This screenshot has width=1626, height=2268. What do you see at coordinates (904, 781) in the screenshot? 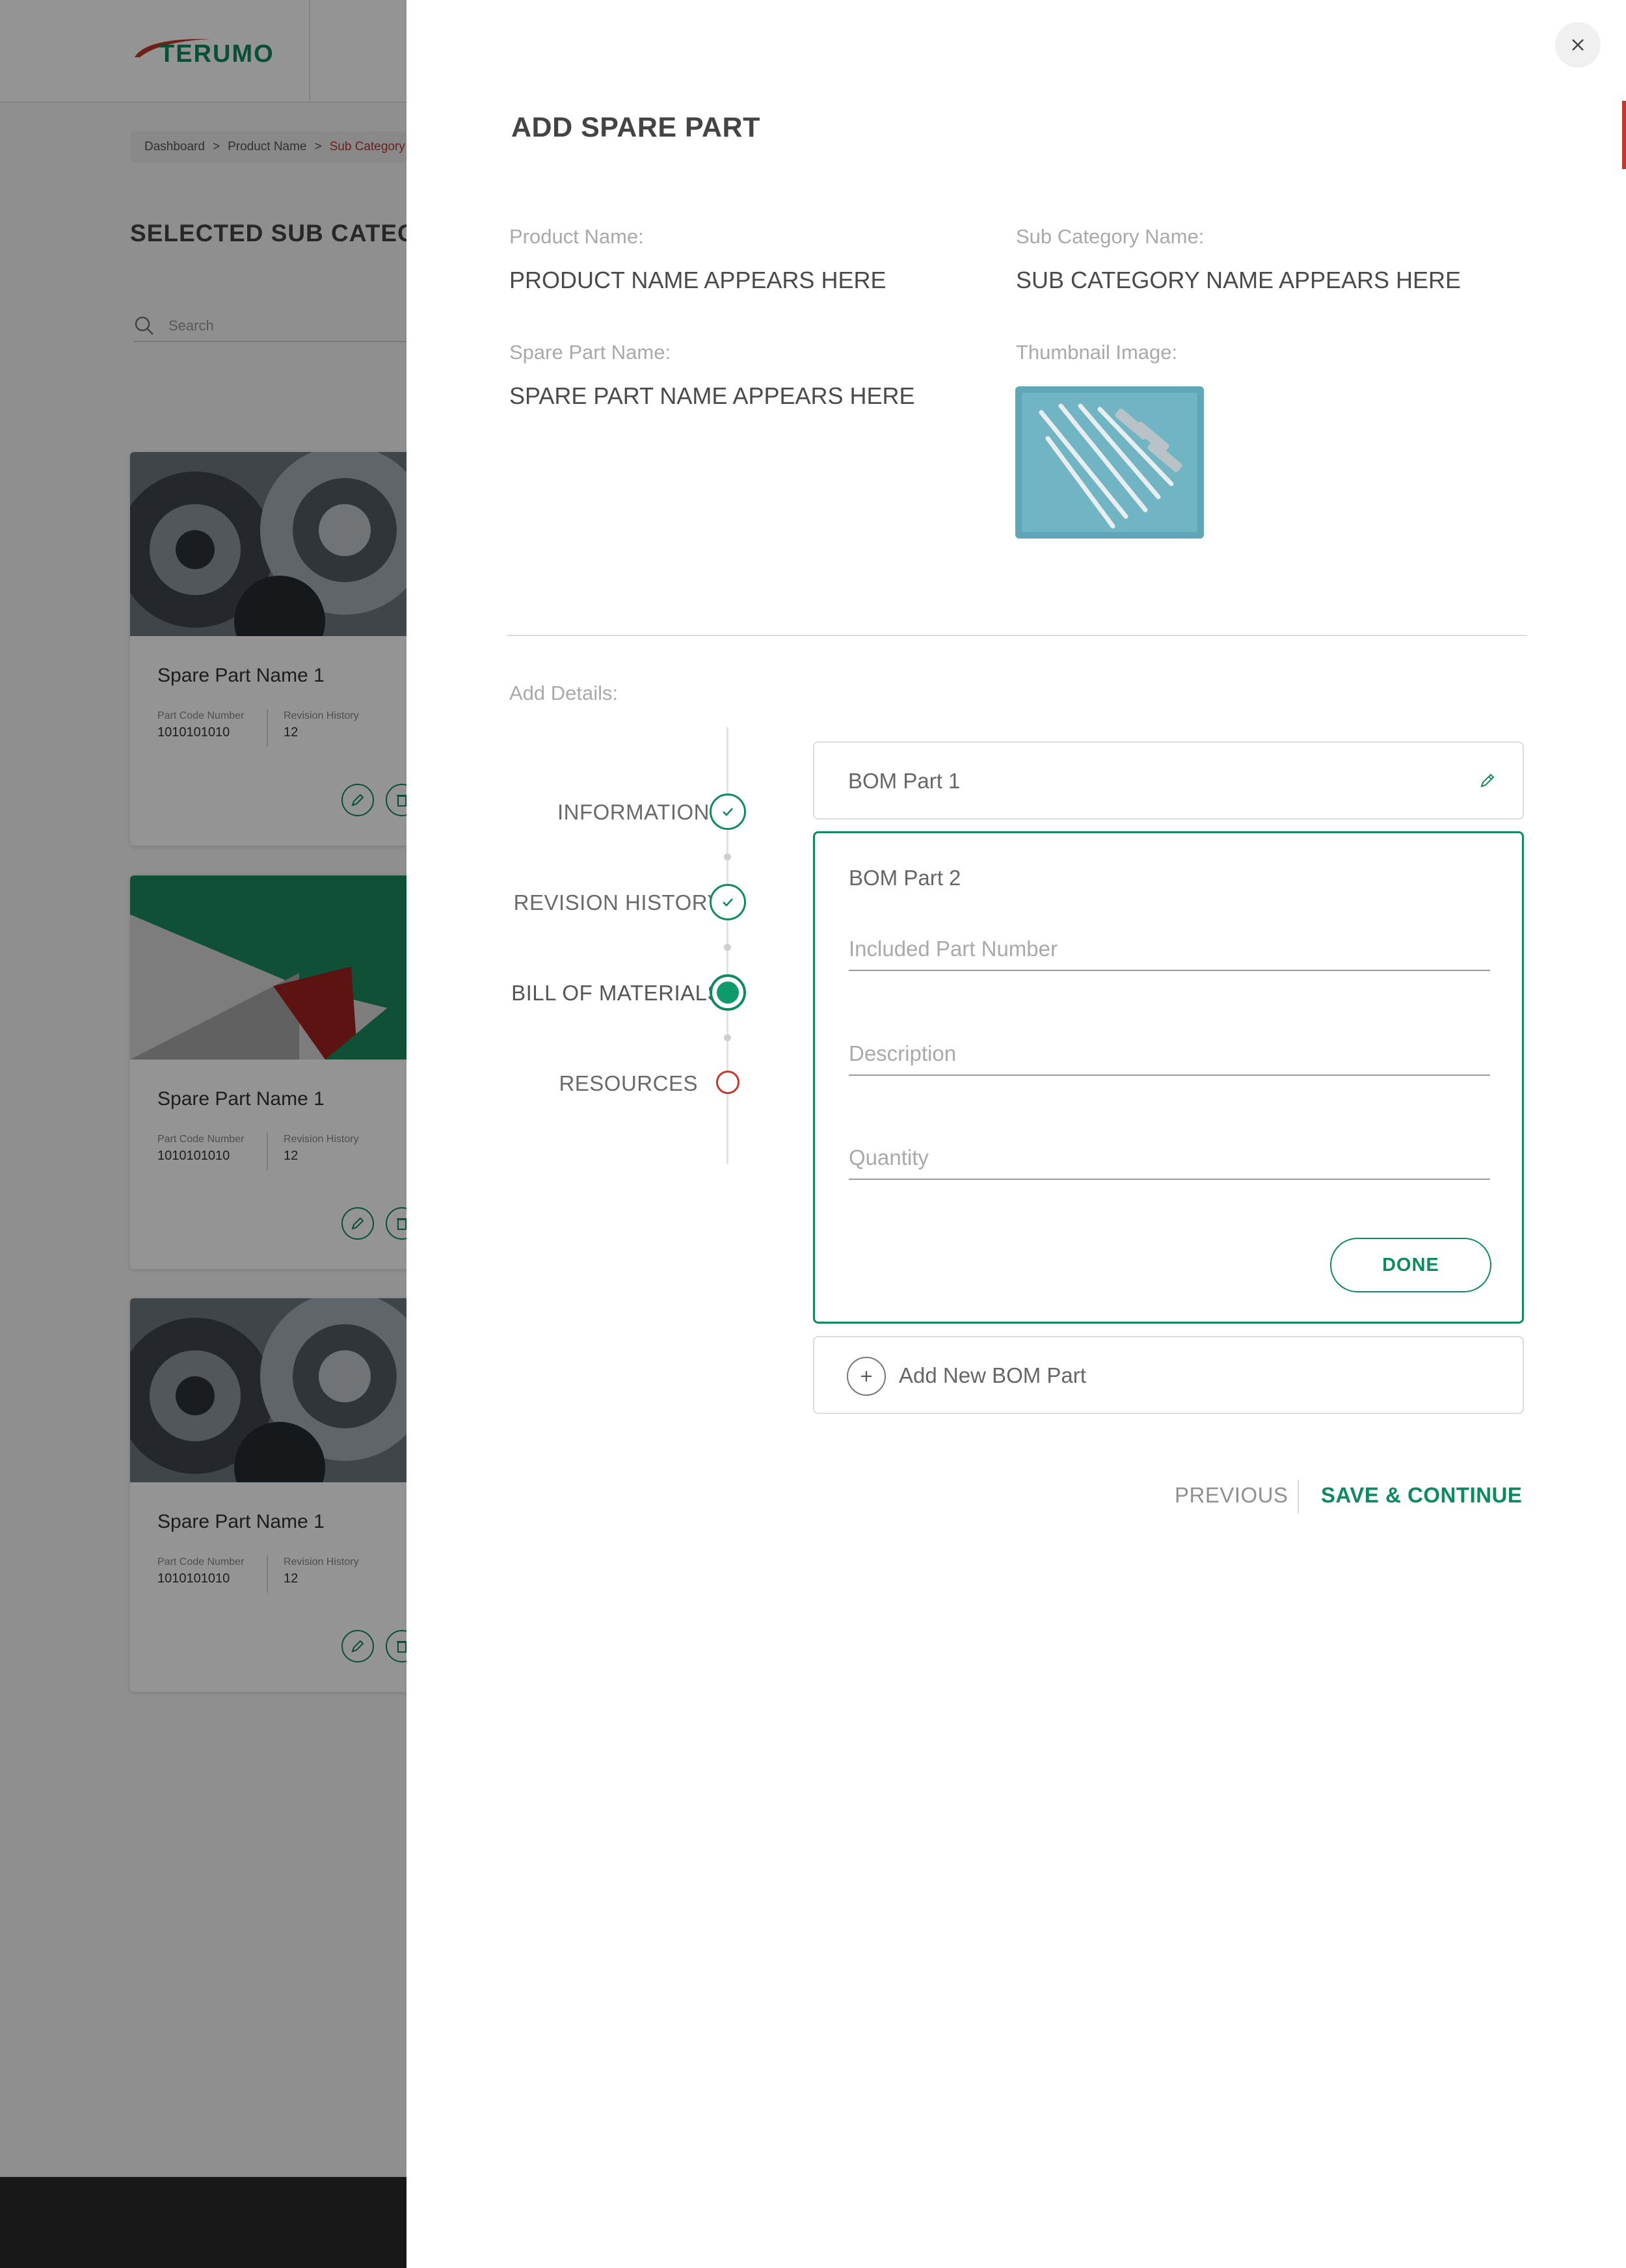
I see `bom-part-title: BOM Part 1` at bounding box center [904, 781].